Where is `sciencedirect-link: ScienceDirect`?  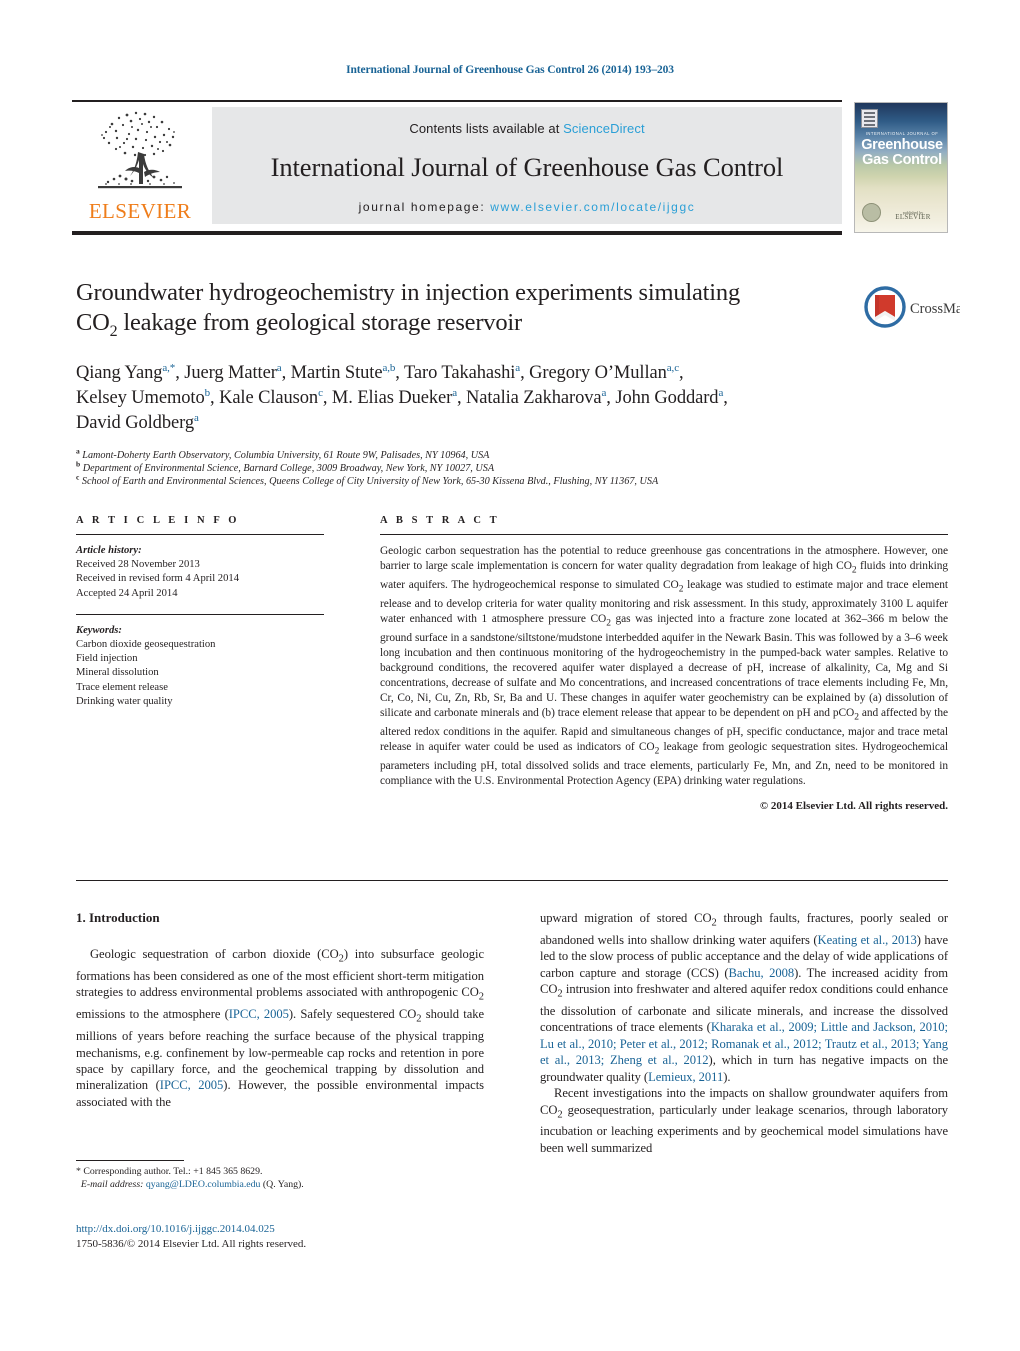 sciencedirect-link: ScienceDirect is located at coordinates (604, 128).